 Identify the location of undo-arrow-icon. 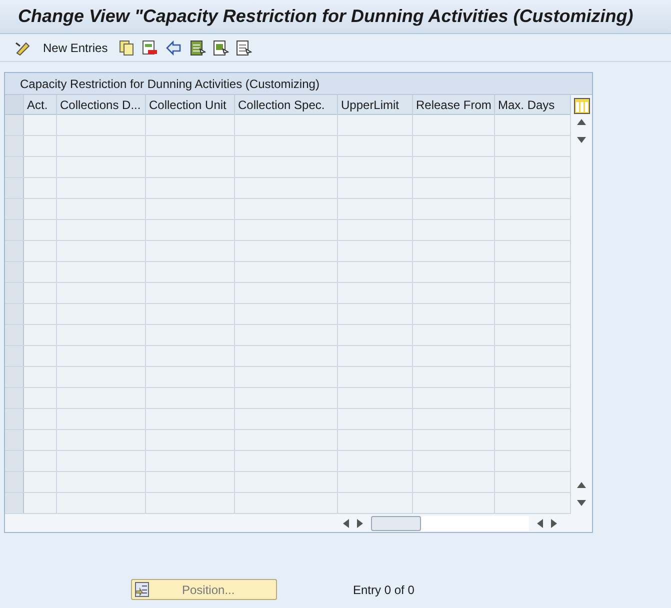
(173, 48).